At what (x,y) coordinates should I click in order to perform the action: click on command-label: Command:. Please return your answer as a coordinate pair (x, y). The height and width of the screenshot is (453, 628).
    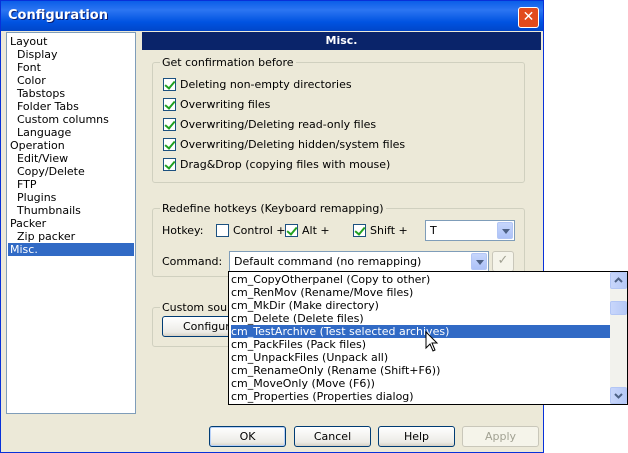
    Looking at the image, I should click on (192, 261).